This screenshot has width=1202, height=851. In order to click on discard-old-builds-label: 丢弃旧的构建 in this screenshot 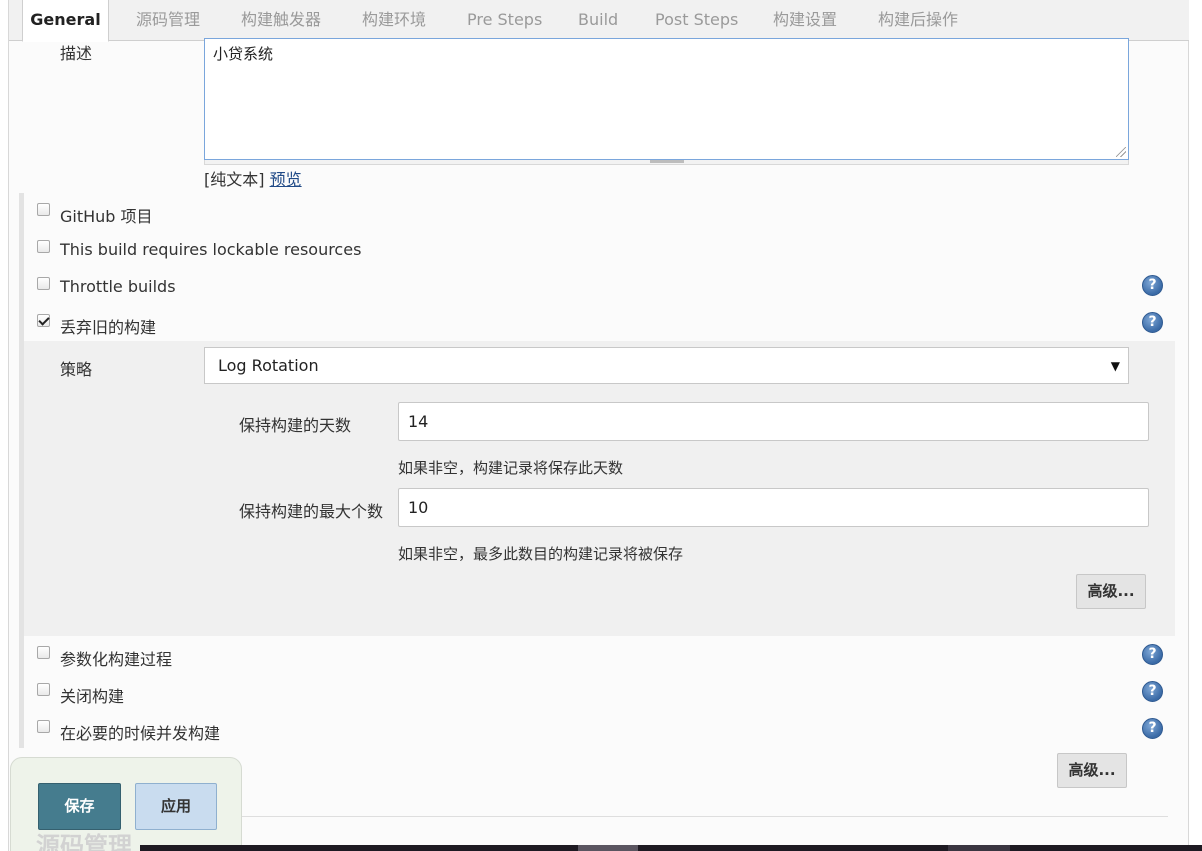, I will do `click(108, 327)`.